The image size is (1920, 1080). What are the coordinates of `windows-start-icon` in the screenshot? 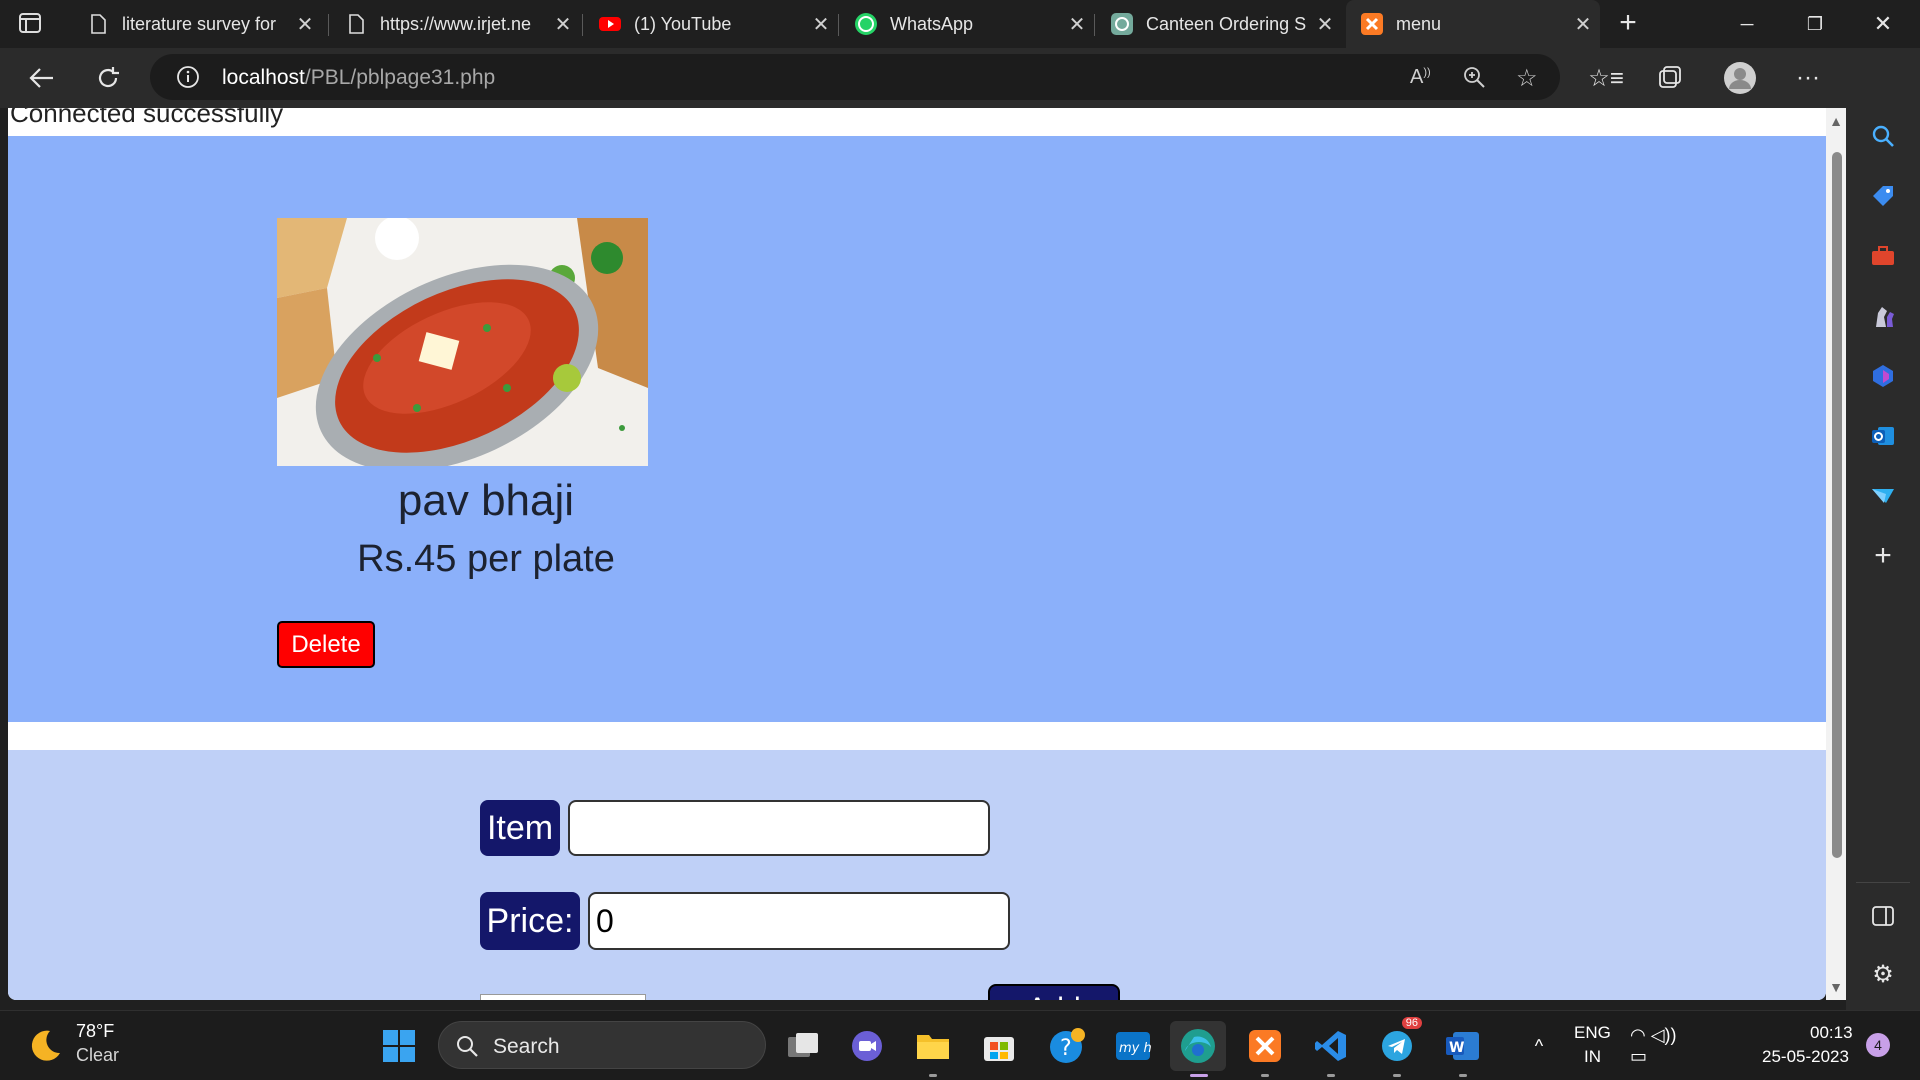 It's located at (399, 1046).